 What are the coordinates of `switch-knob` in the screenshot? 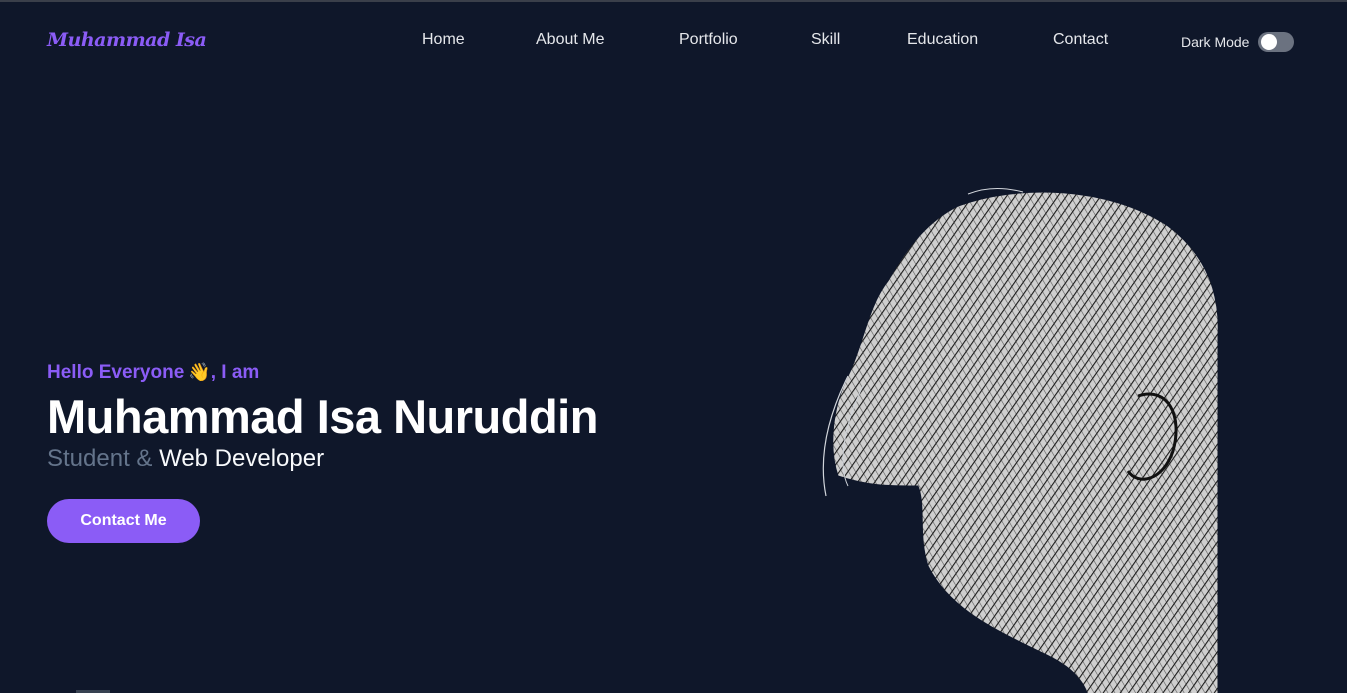 It's located at (1269, 42).